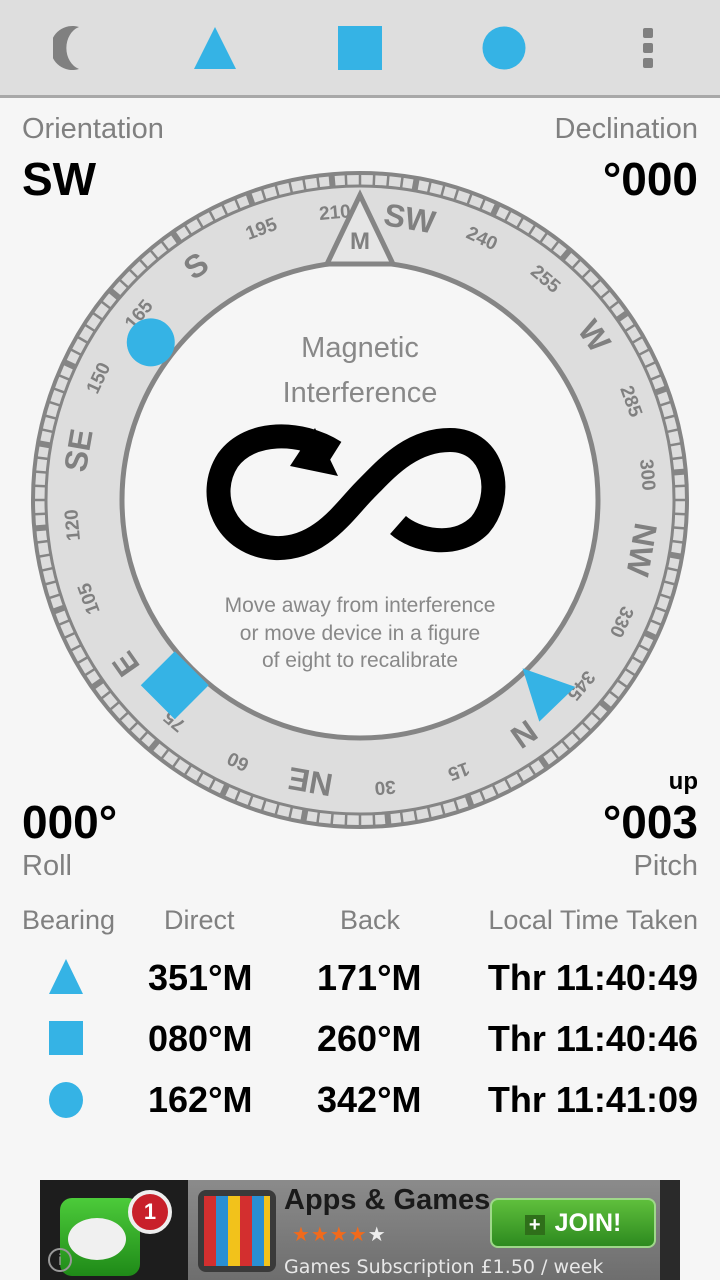  Describe the element at coordinates (683, 781) in the screenshot. I see `pitch-direction: up` at that location.